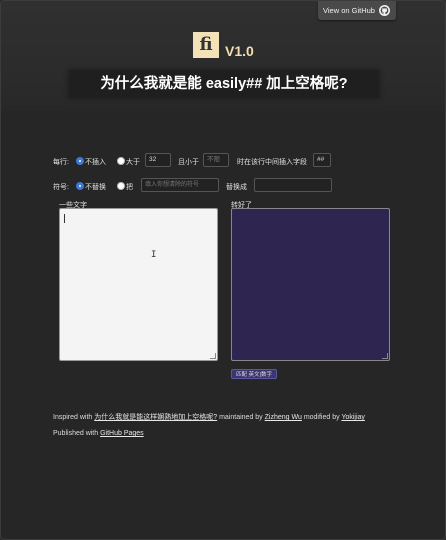  I want to click on footer-published: Published with GitHub Pages, so click(98, 433).